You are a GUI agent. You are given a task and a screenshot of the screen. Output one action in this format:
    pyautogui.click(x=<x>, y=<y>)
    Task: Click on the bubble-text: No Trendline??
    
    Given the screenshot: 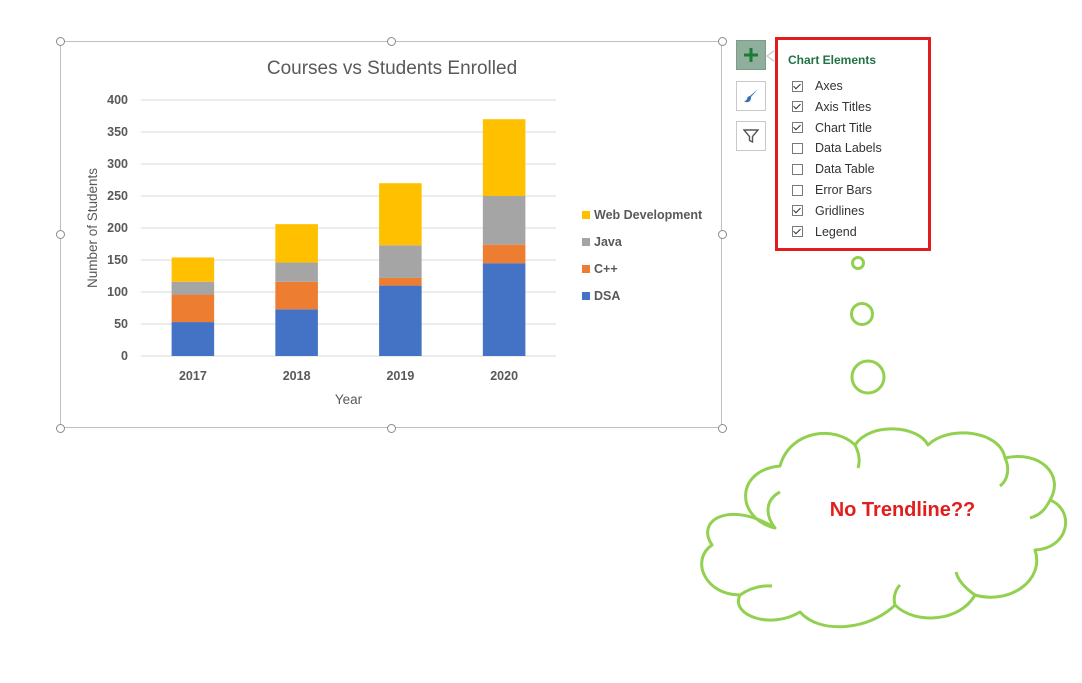 What is the action you would take?
    pyautogui.click(x=902, y=510)
    